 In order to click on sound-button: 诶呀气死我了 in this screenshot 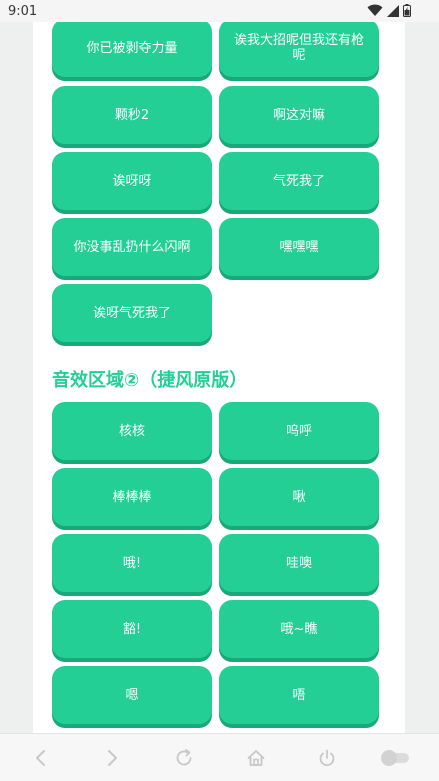, I will do `click(132, 313)`.